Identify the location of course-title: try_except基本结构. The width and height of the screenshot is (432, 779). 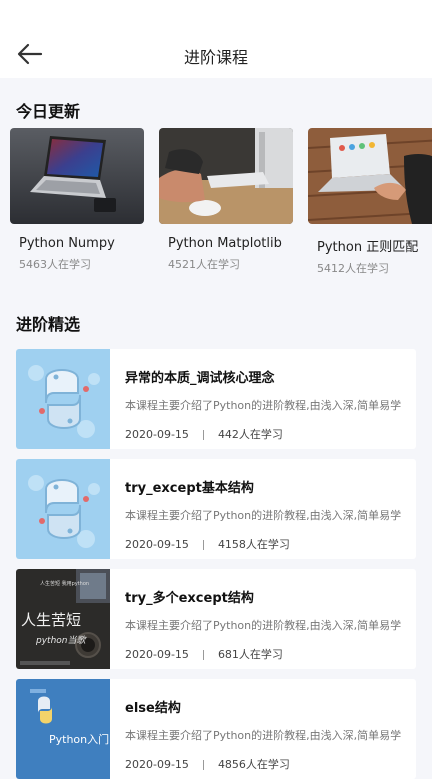
(189, 488).